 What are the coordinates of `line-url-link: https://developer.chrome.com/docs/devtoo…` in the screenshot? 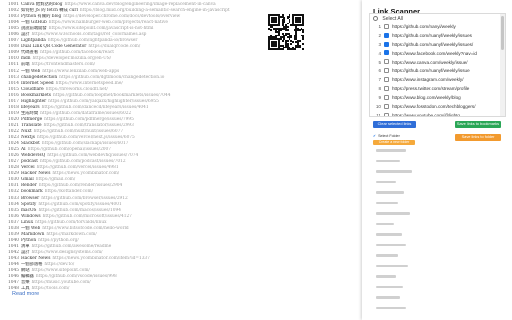 It's located at (121, 16).